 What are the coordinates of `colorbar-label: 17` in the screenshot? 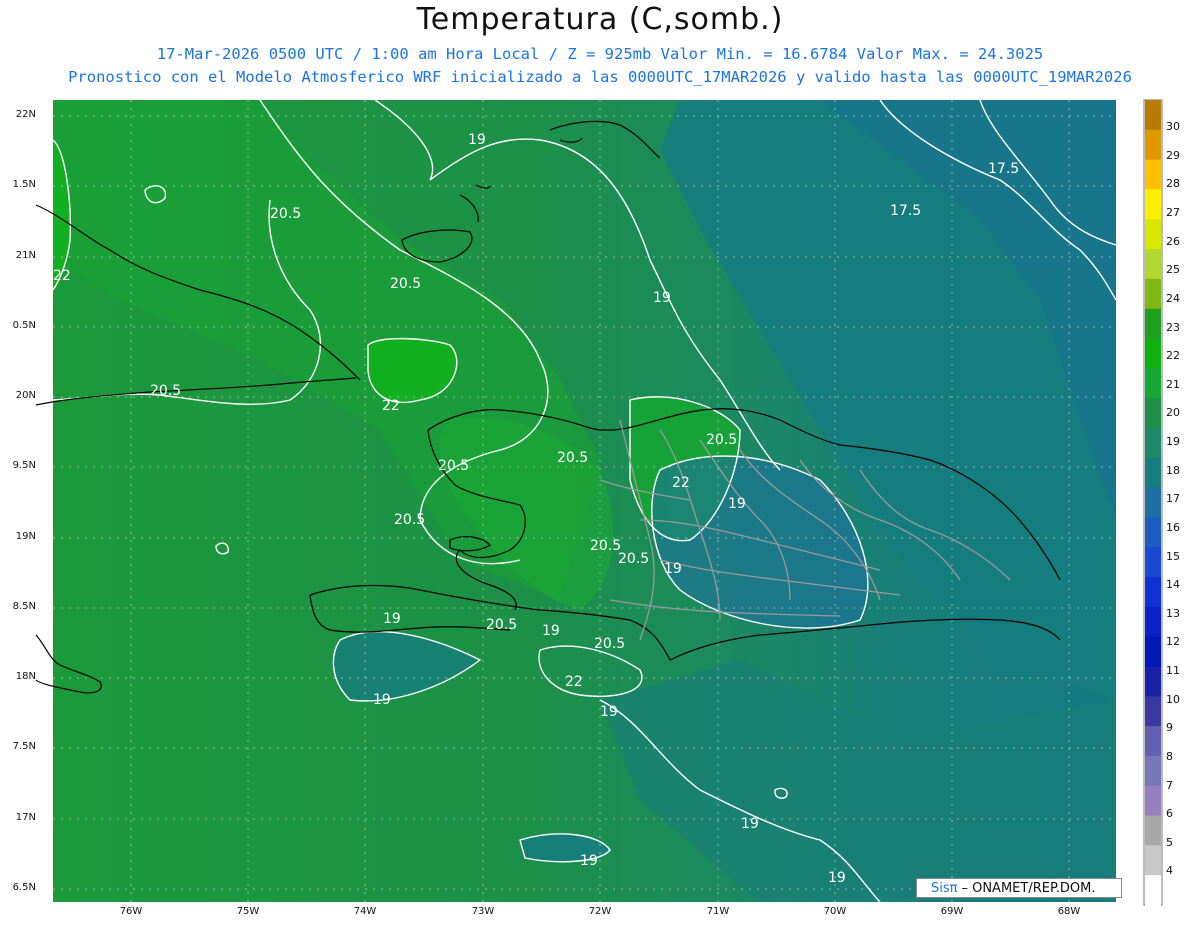 It's located at (1173, 498).